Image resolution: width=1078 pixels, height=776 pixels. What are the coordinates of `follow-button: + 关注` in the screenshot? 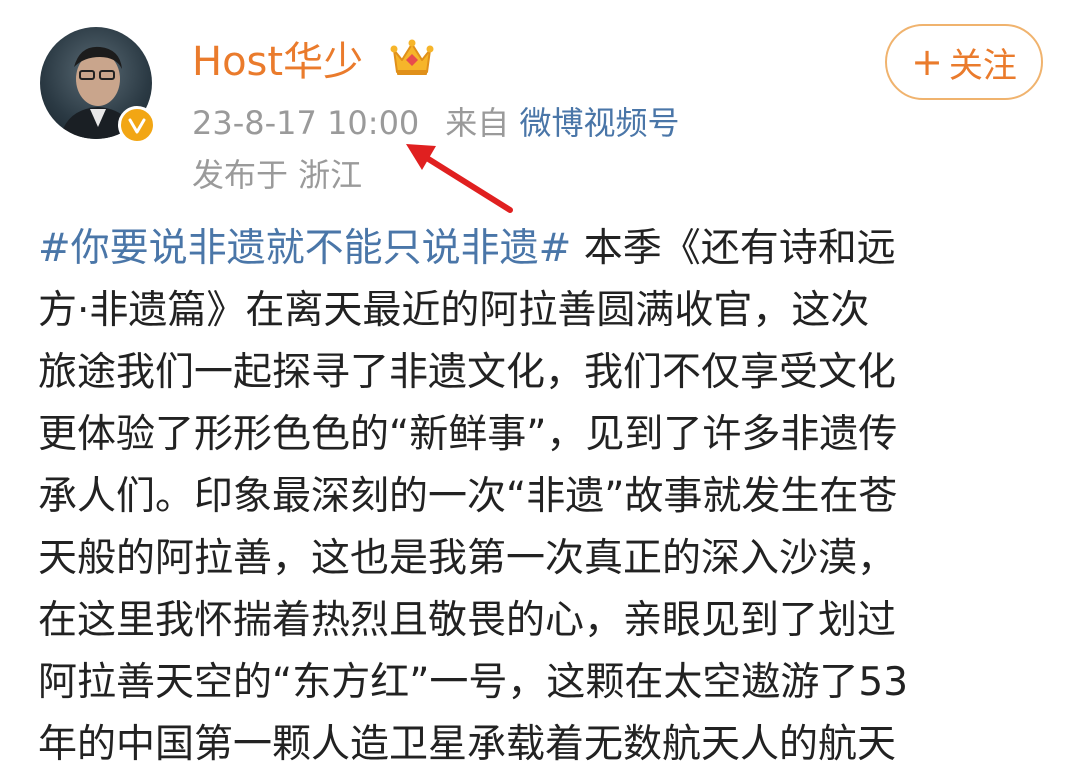 It's located at (964, 62).